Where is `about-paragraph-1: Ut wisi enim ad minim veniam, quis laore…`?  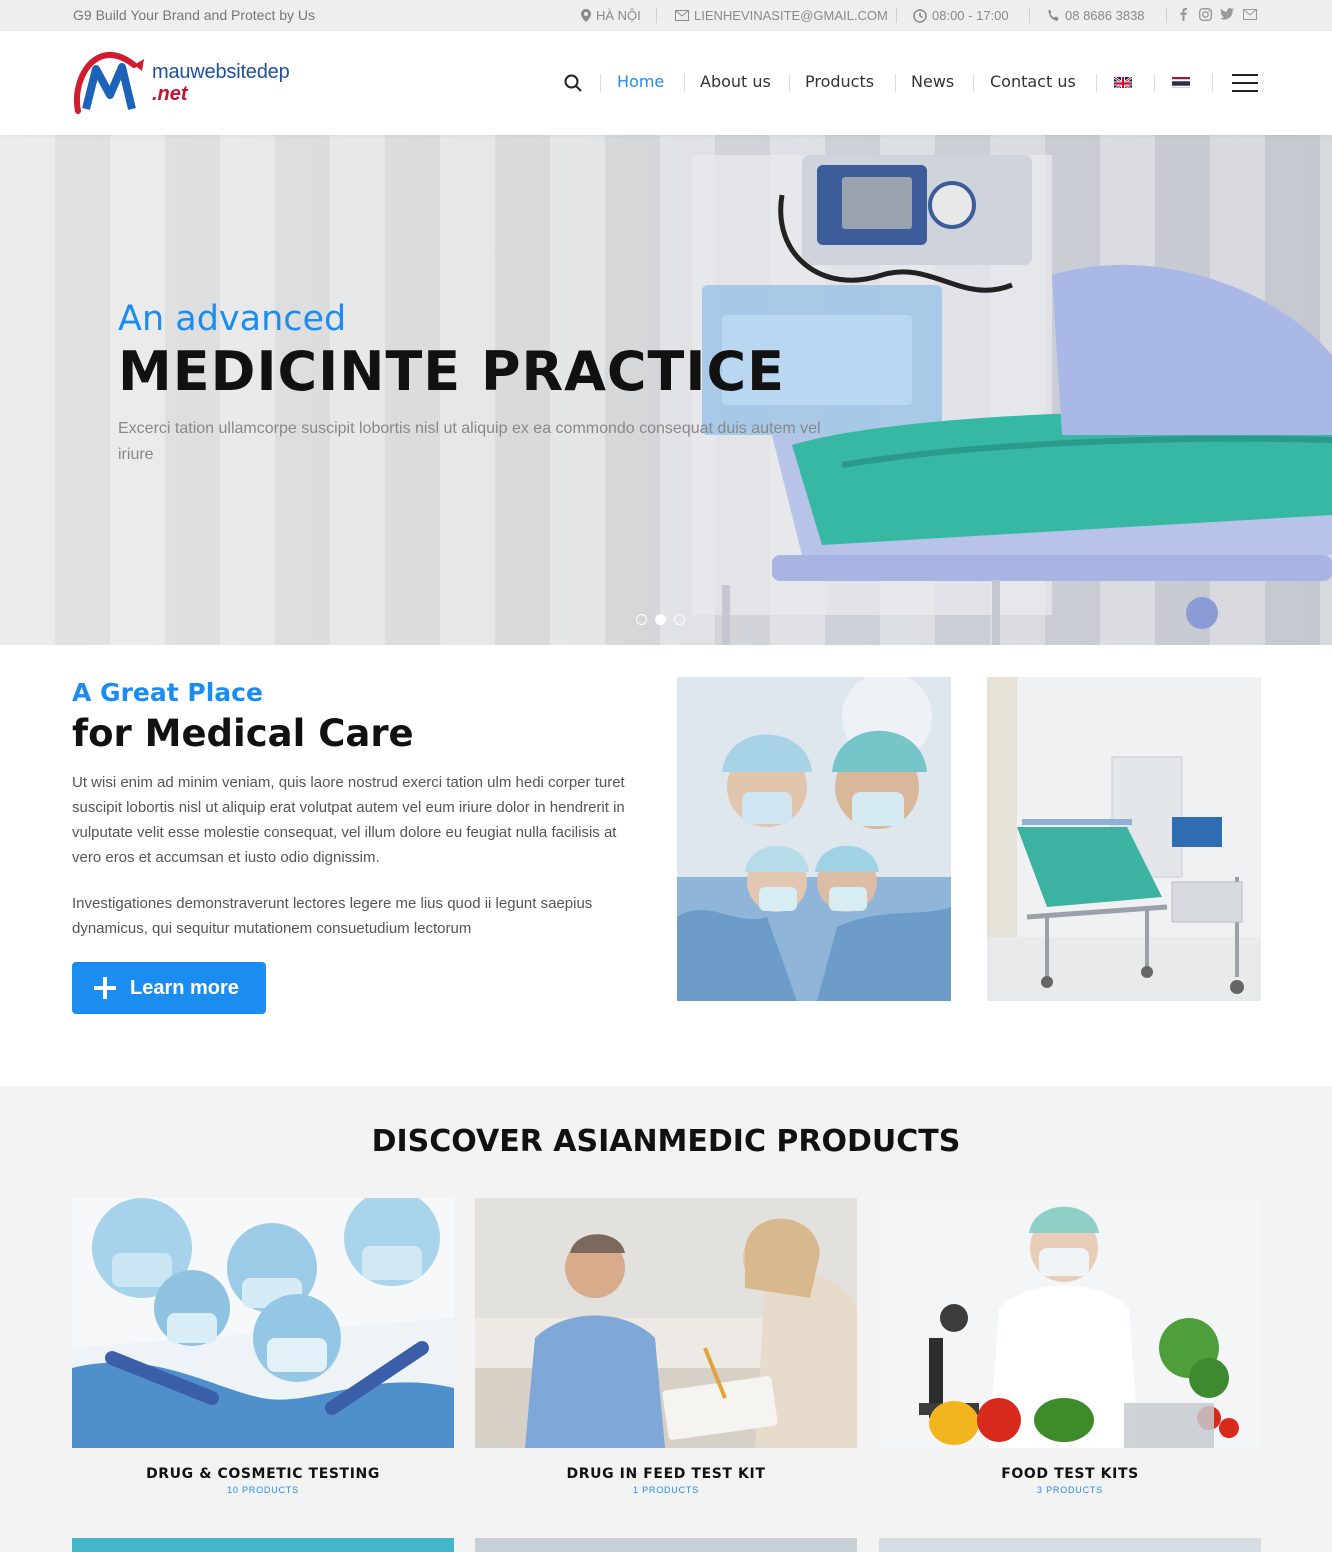
about-paragraph-1: Ut wisi enim ad minim veniam, quis laore… is located at coordinates (348, 820).